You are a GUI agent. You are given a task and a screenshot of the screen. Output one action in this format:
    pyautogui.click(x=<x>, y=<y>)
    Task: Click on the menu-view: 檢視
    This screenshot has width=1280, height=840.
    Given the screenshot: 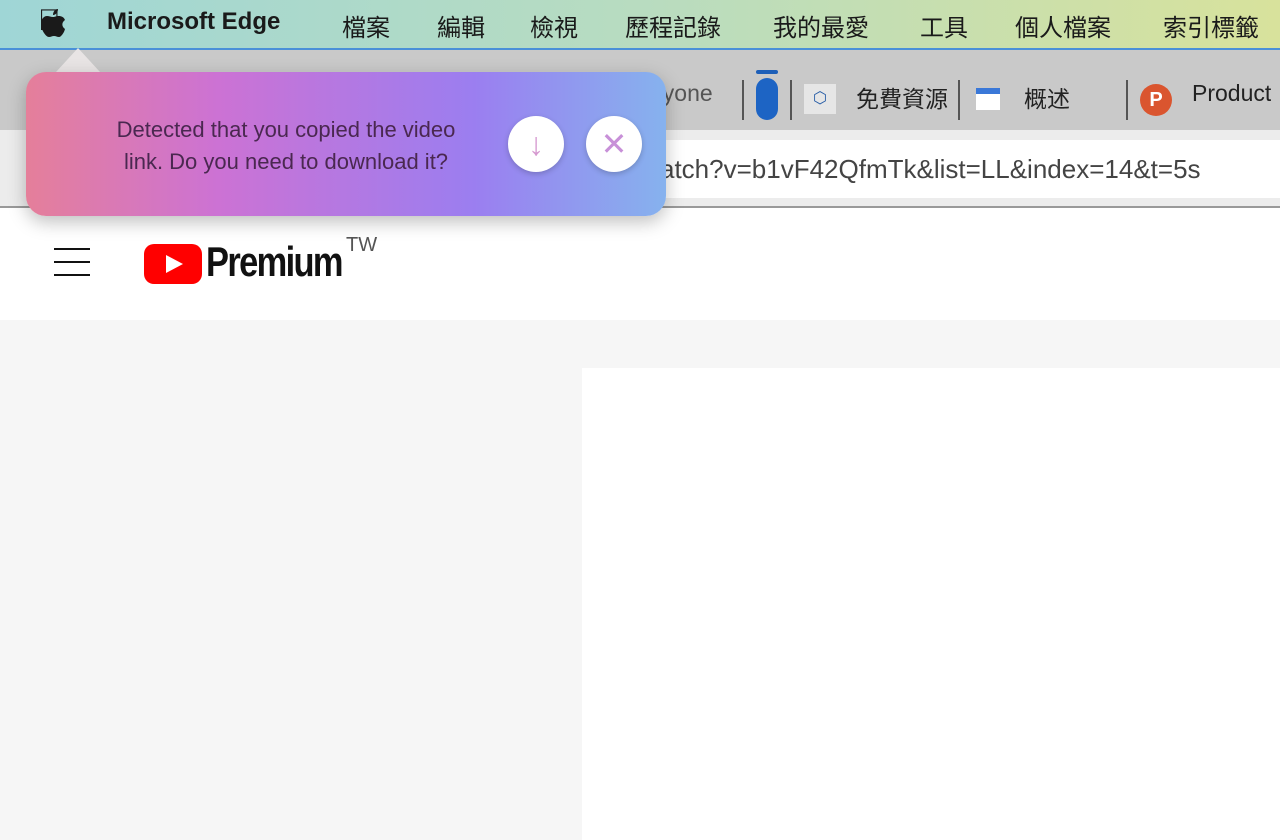 What is the action you would take?
    pyautogui.click(x=554, y=25)
    